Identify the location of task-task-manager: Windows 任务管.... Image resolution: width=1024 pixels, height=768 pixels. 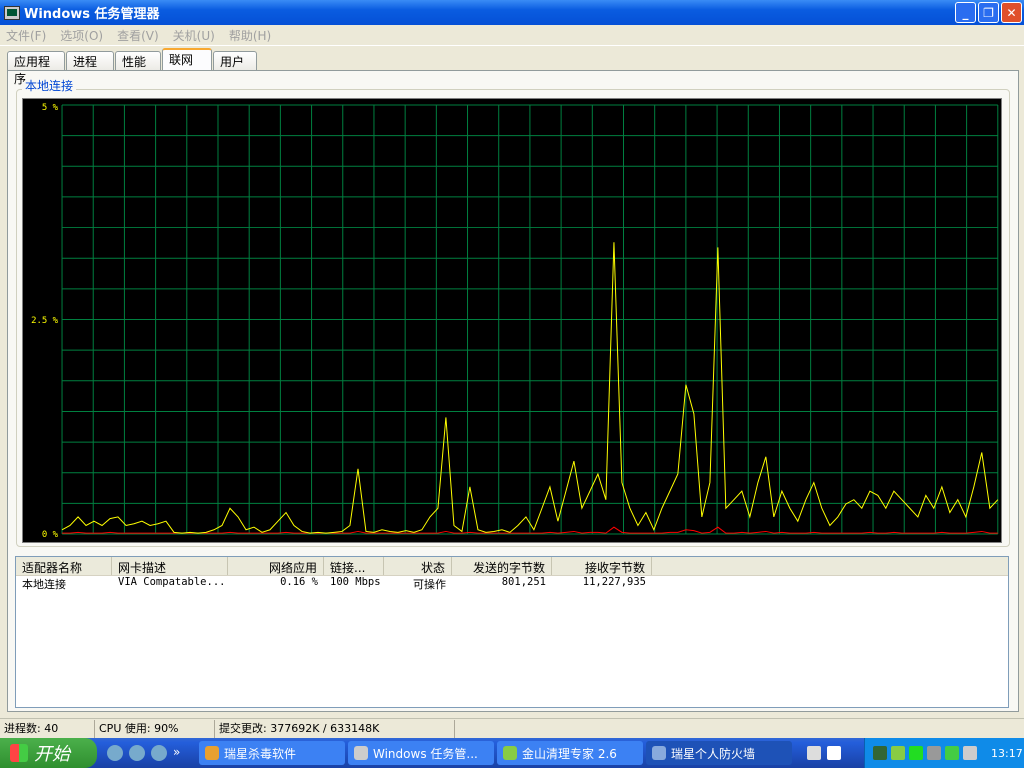
(421, 753).